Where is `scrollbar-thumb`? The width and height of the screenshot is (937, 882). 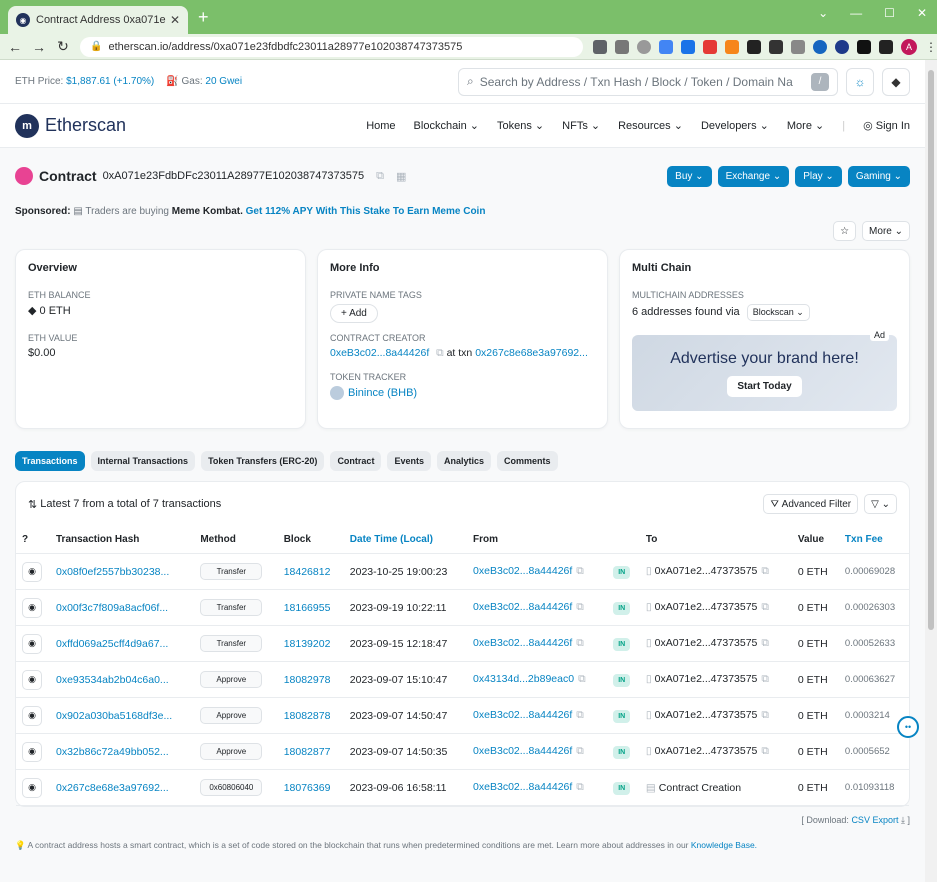
scrollbar-thumb is located at coordinates (931, 350).